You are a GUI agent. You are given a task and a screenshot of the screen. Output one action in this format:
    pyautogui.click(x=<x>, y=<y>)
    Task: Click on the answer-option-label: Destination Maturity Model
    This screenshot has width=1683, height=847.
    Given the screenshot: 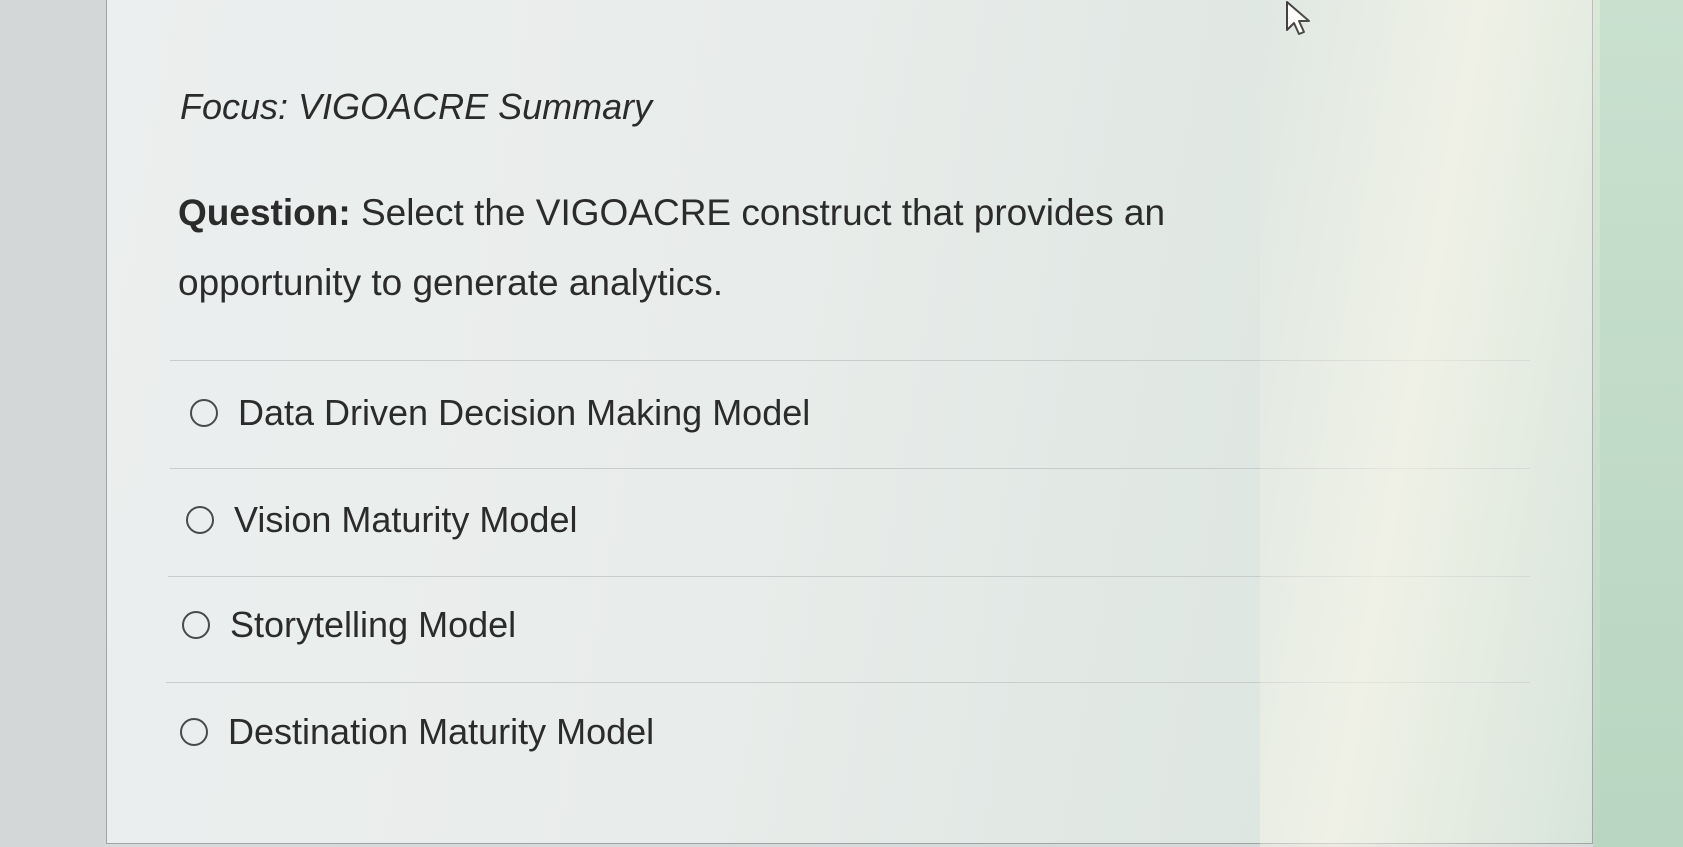 What is the action you would take?
    pyautogui.click(x=441, y=731)
    